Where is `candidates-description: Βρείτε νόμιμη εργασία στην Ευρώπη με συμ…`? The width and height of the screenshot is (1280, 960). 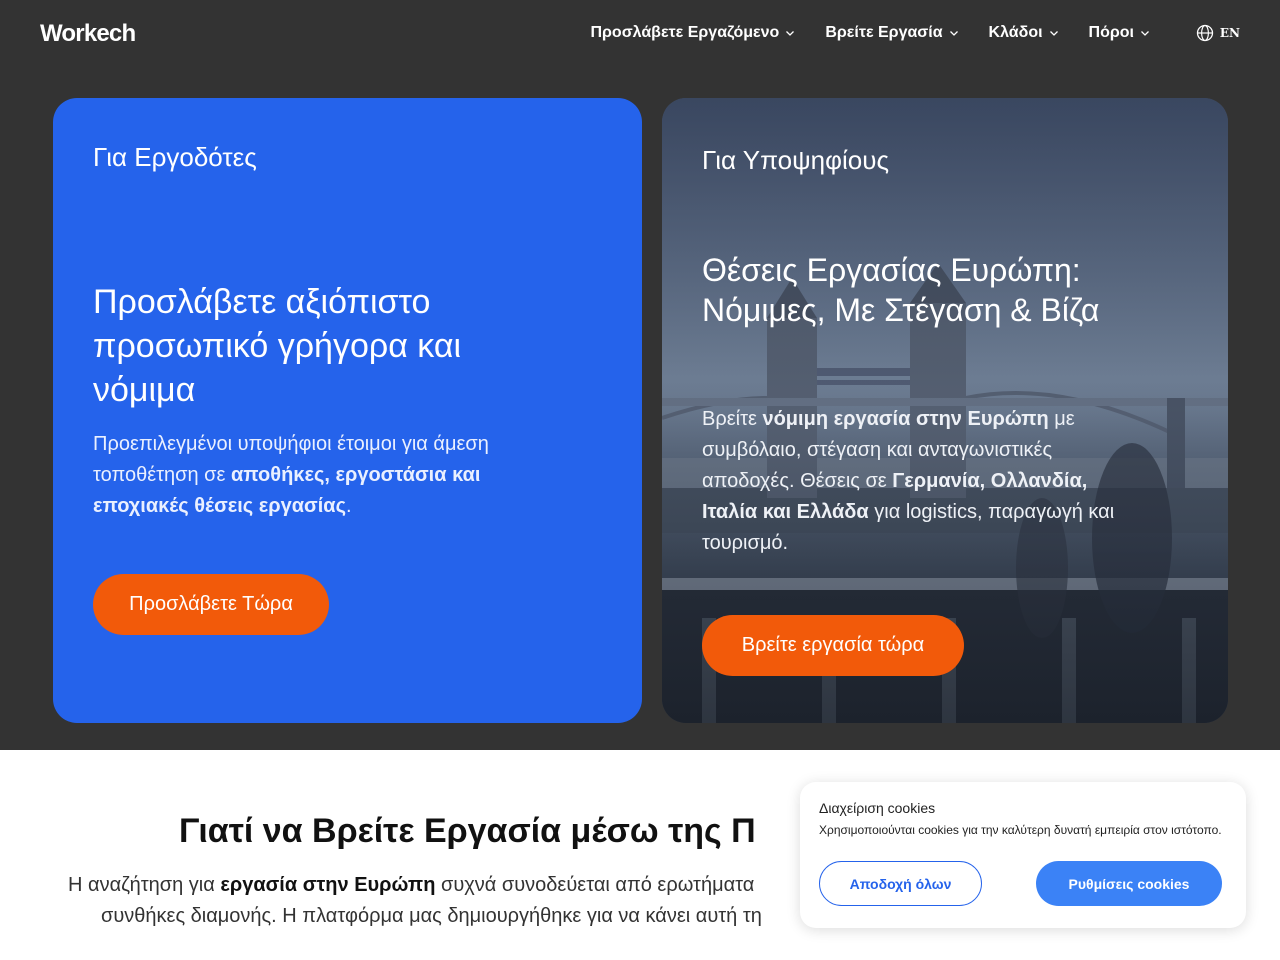
candidates-description: Βρείτε νόμιμη εργασία στην Ευρώπη με συμ… is located at coordinates (908, 481).